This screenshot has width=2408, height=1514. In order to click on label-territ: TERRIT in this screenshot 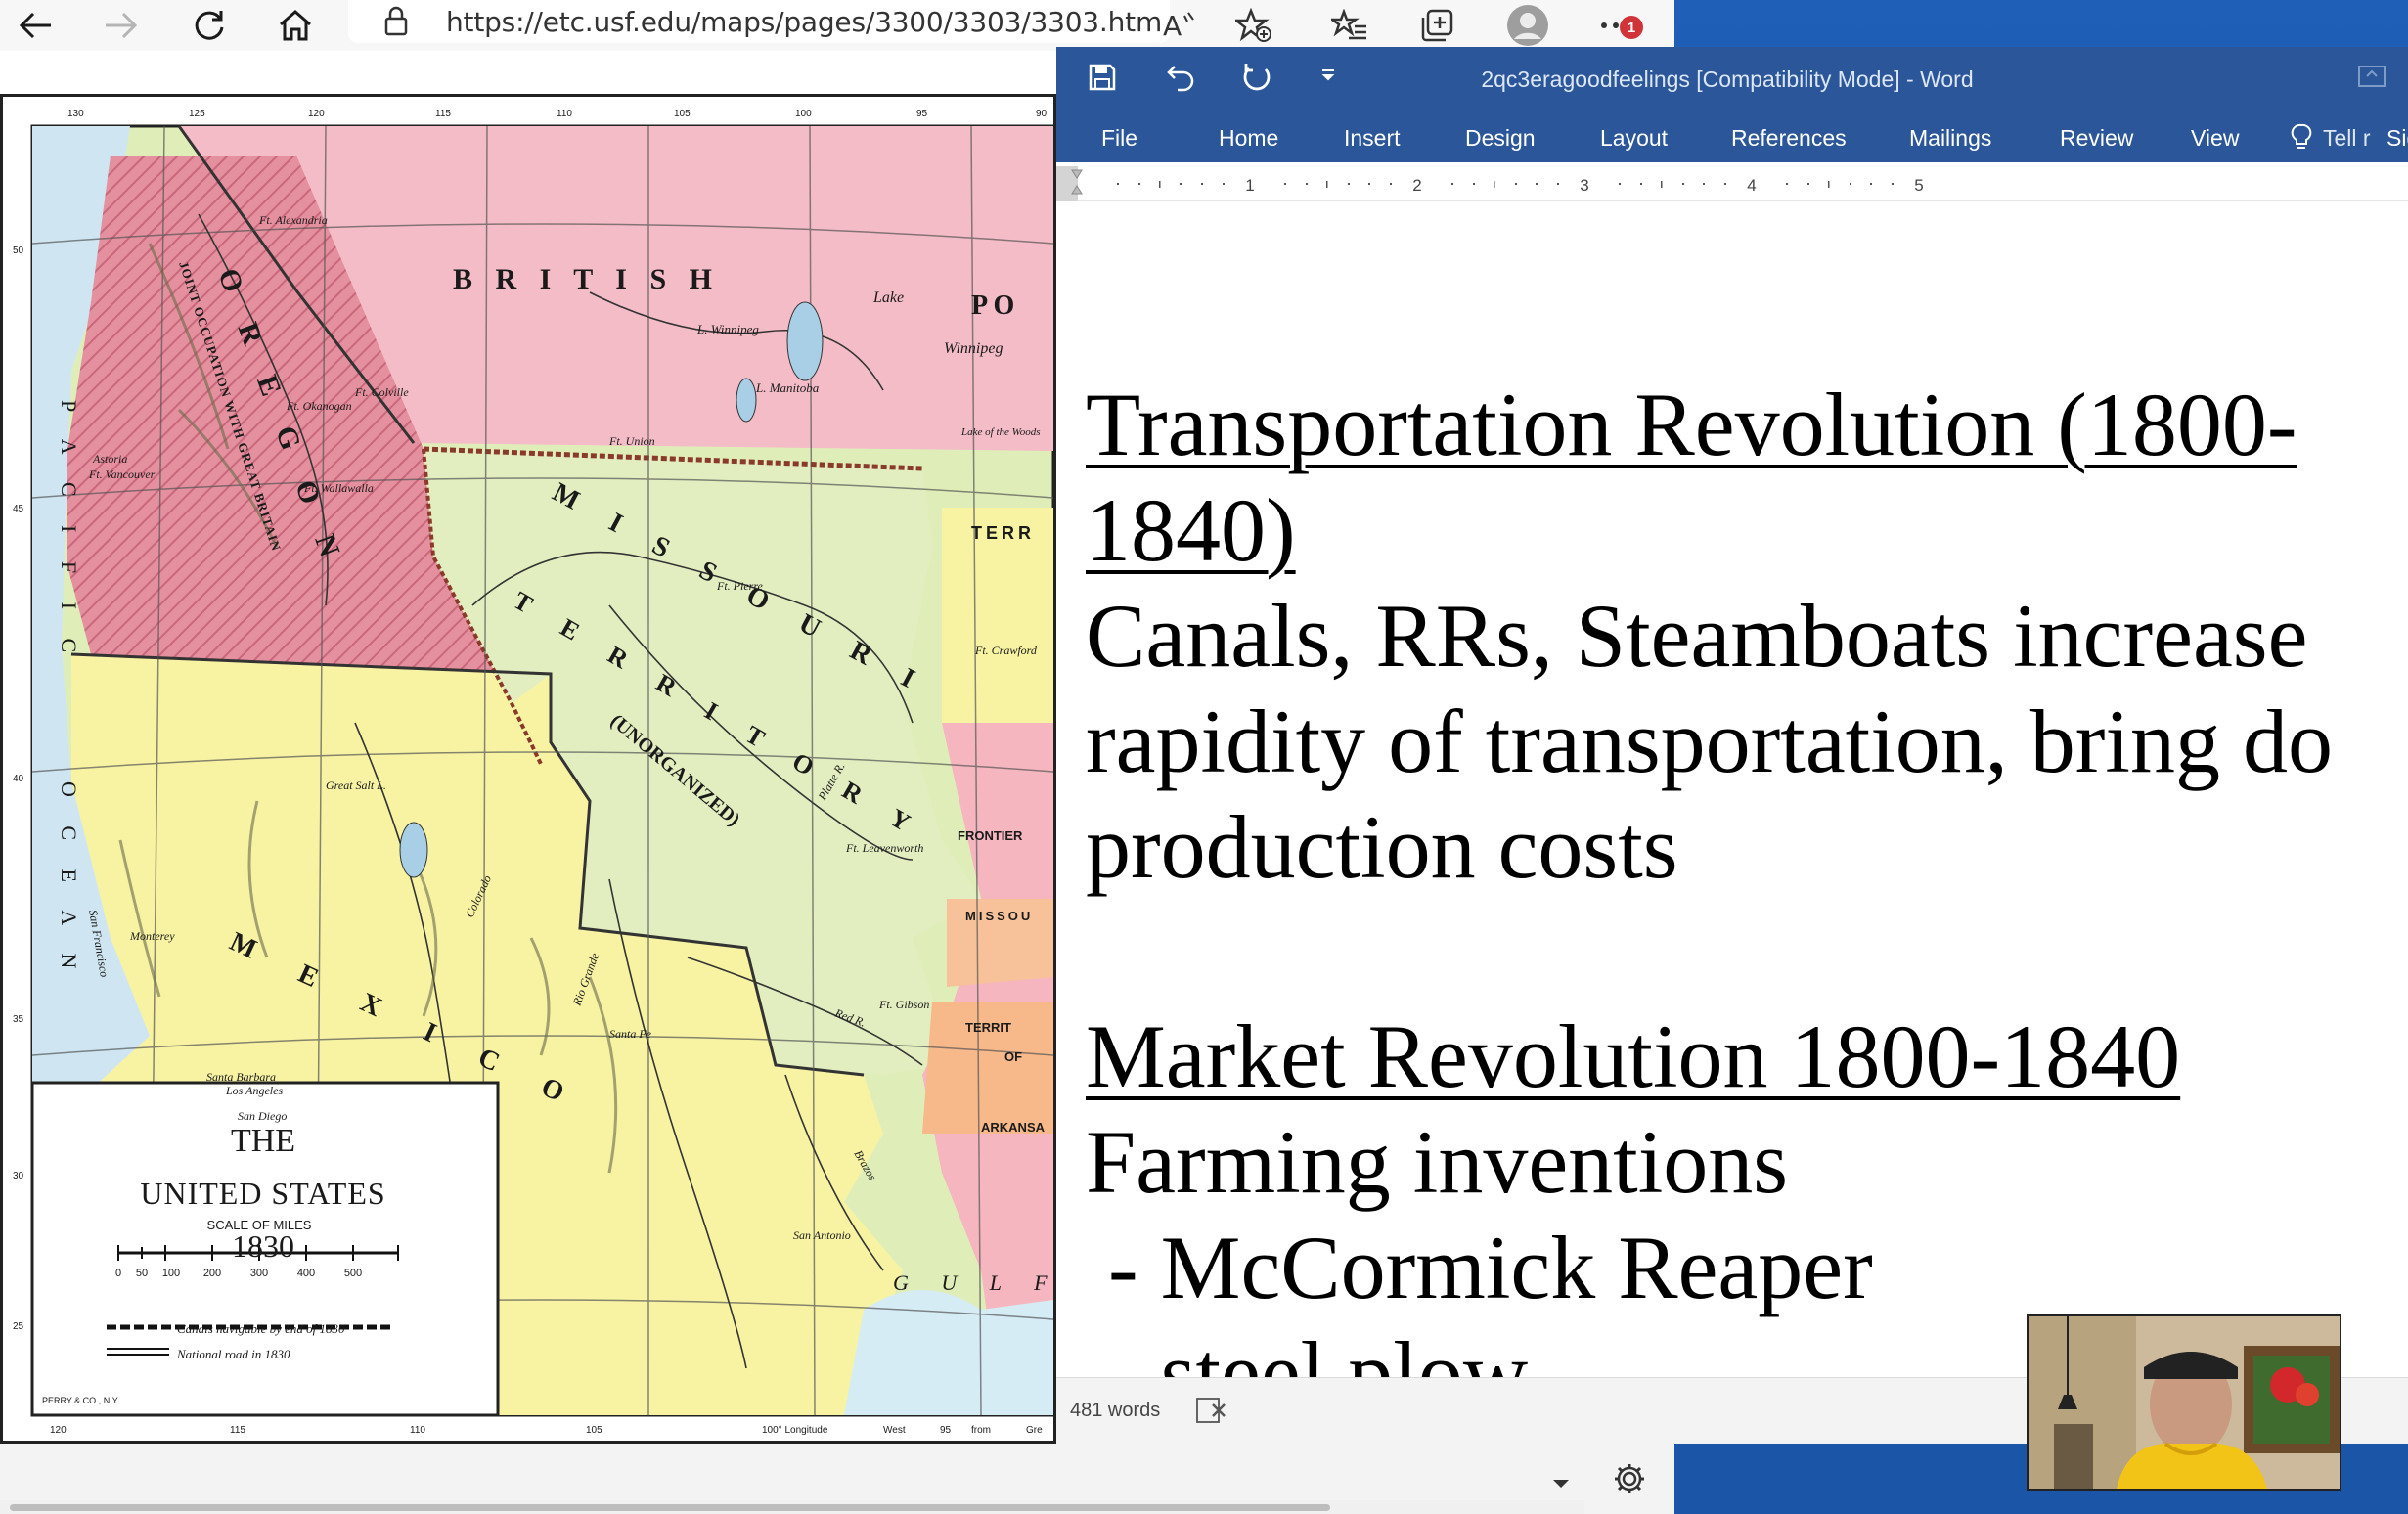, I will do `click(988, 1027)`.